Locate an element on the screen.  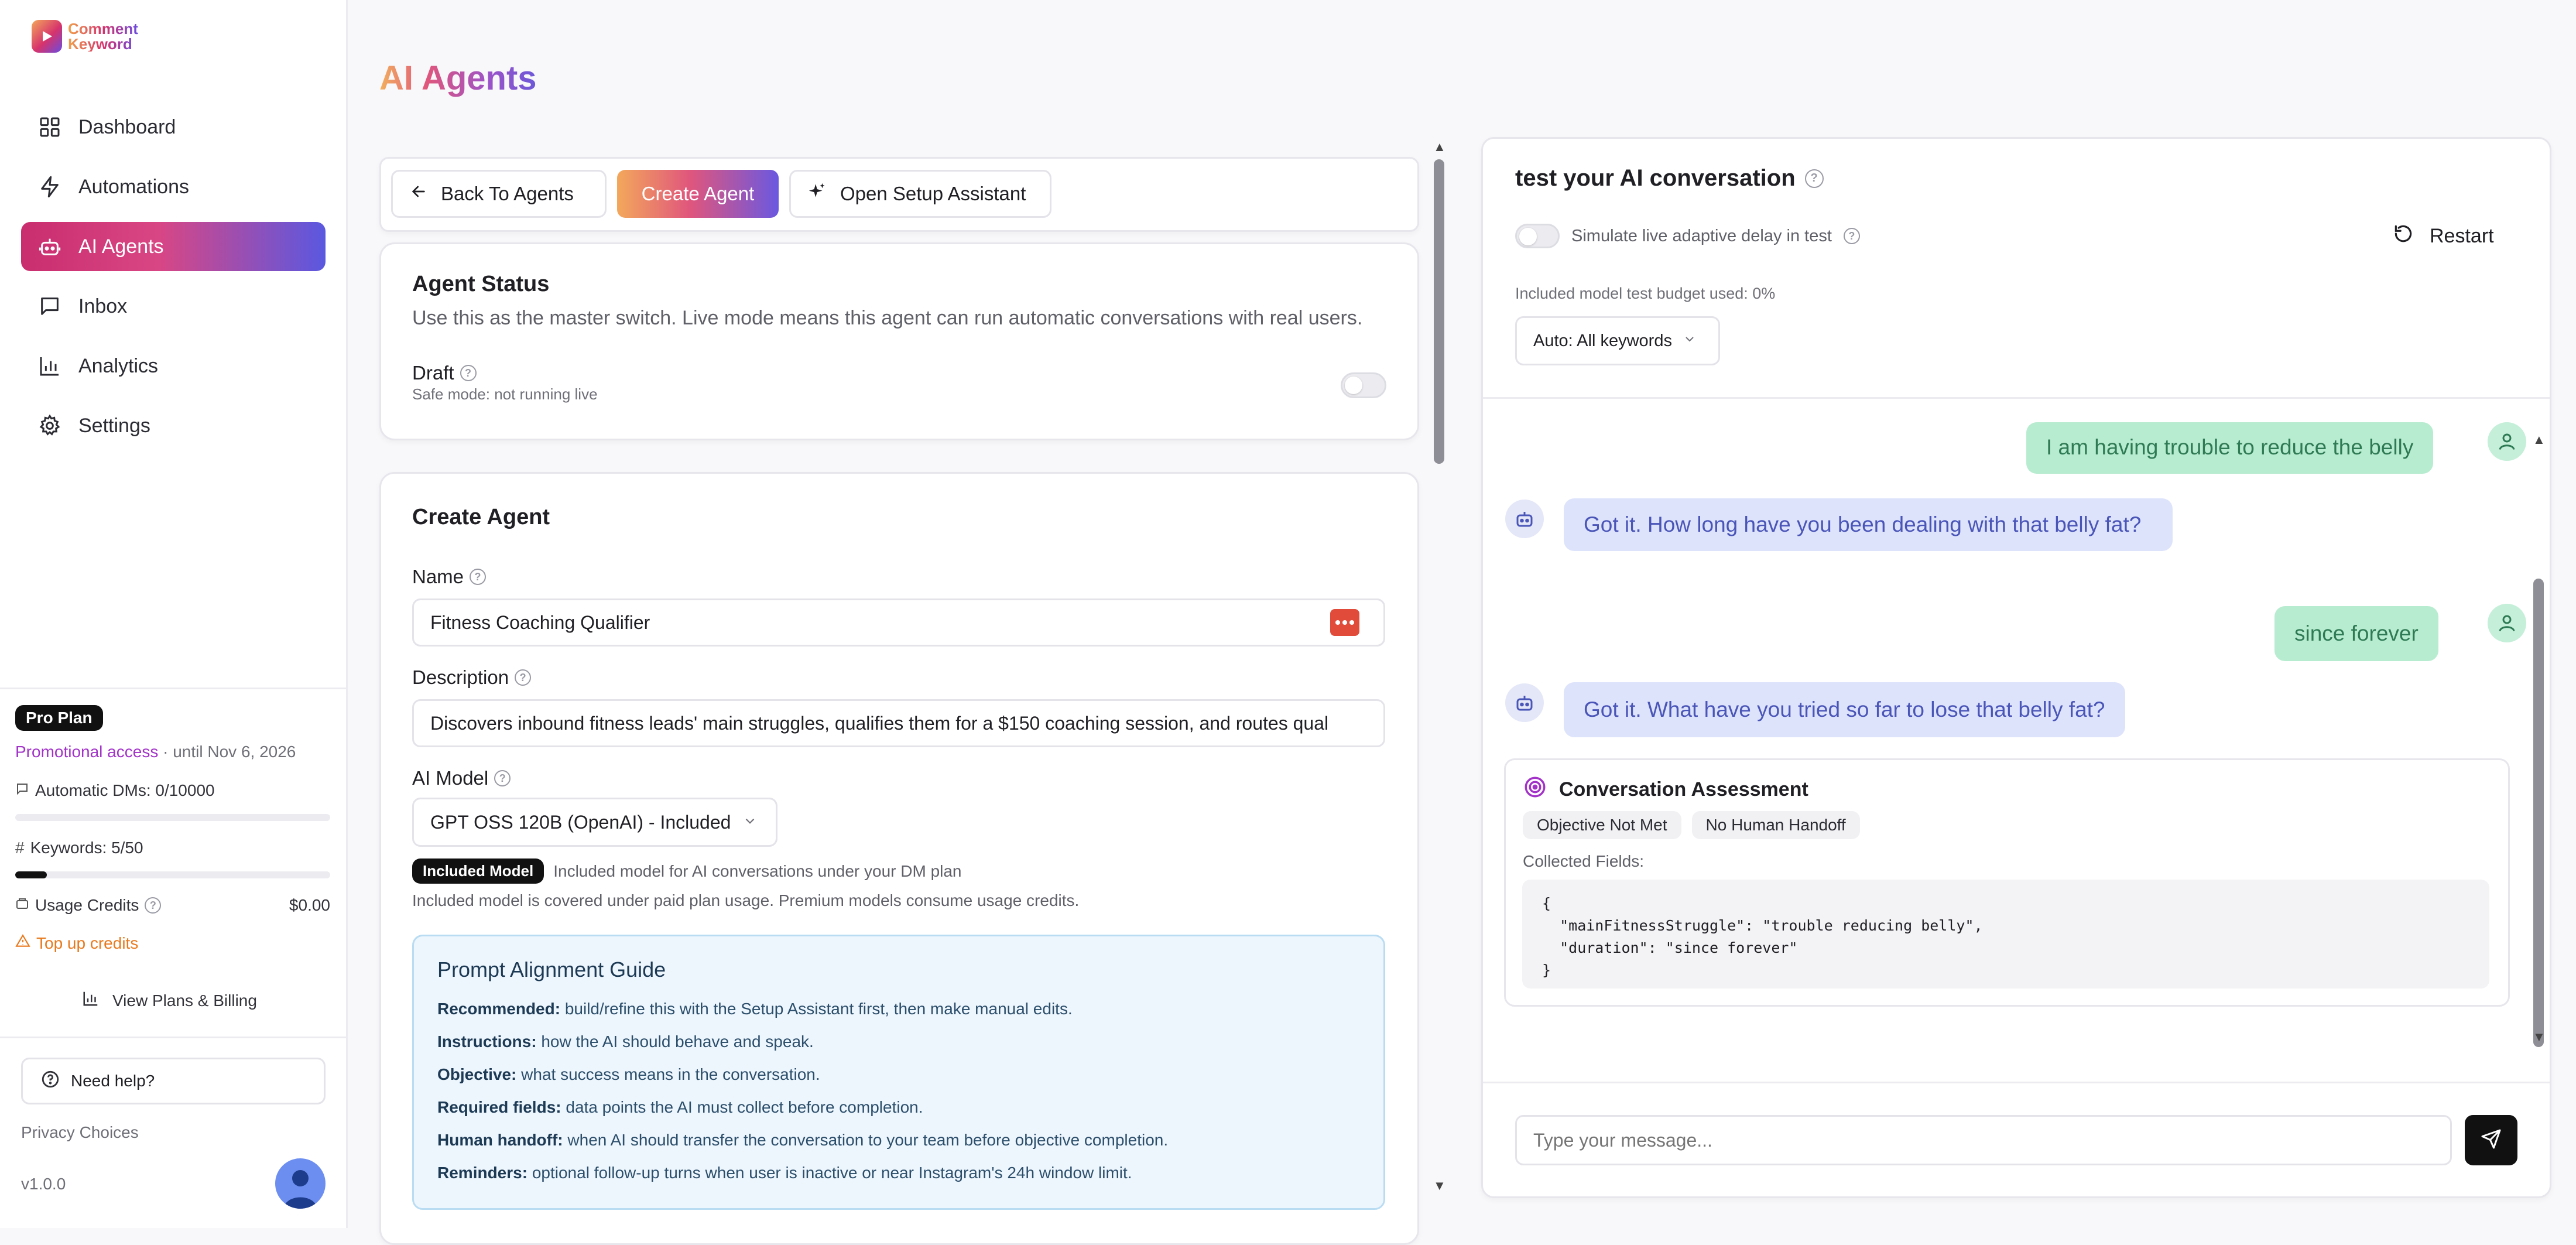
name-value: Fitness Coaching Qualifier is located at coordinates (540, 622).